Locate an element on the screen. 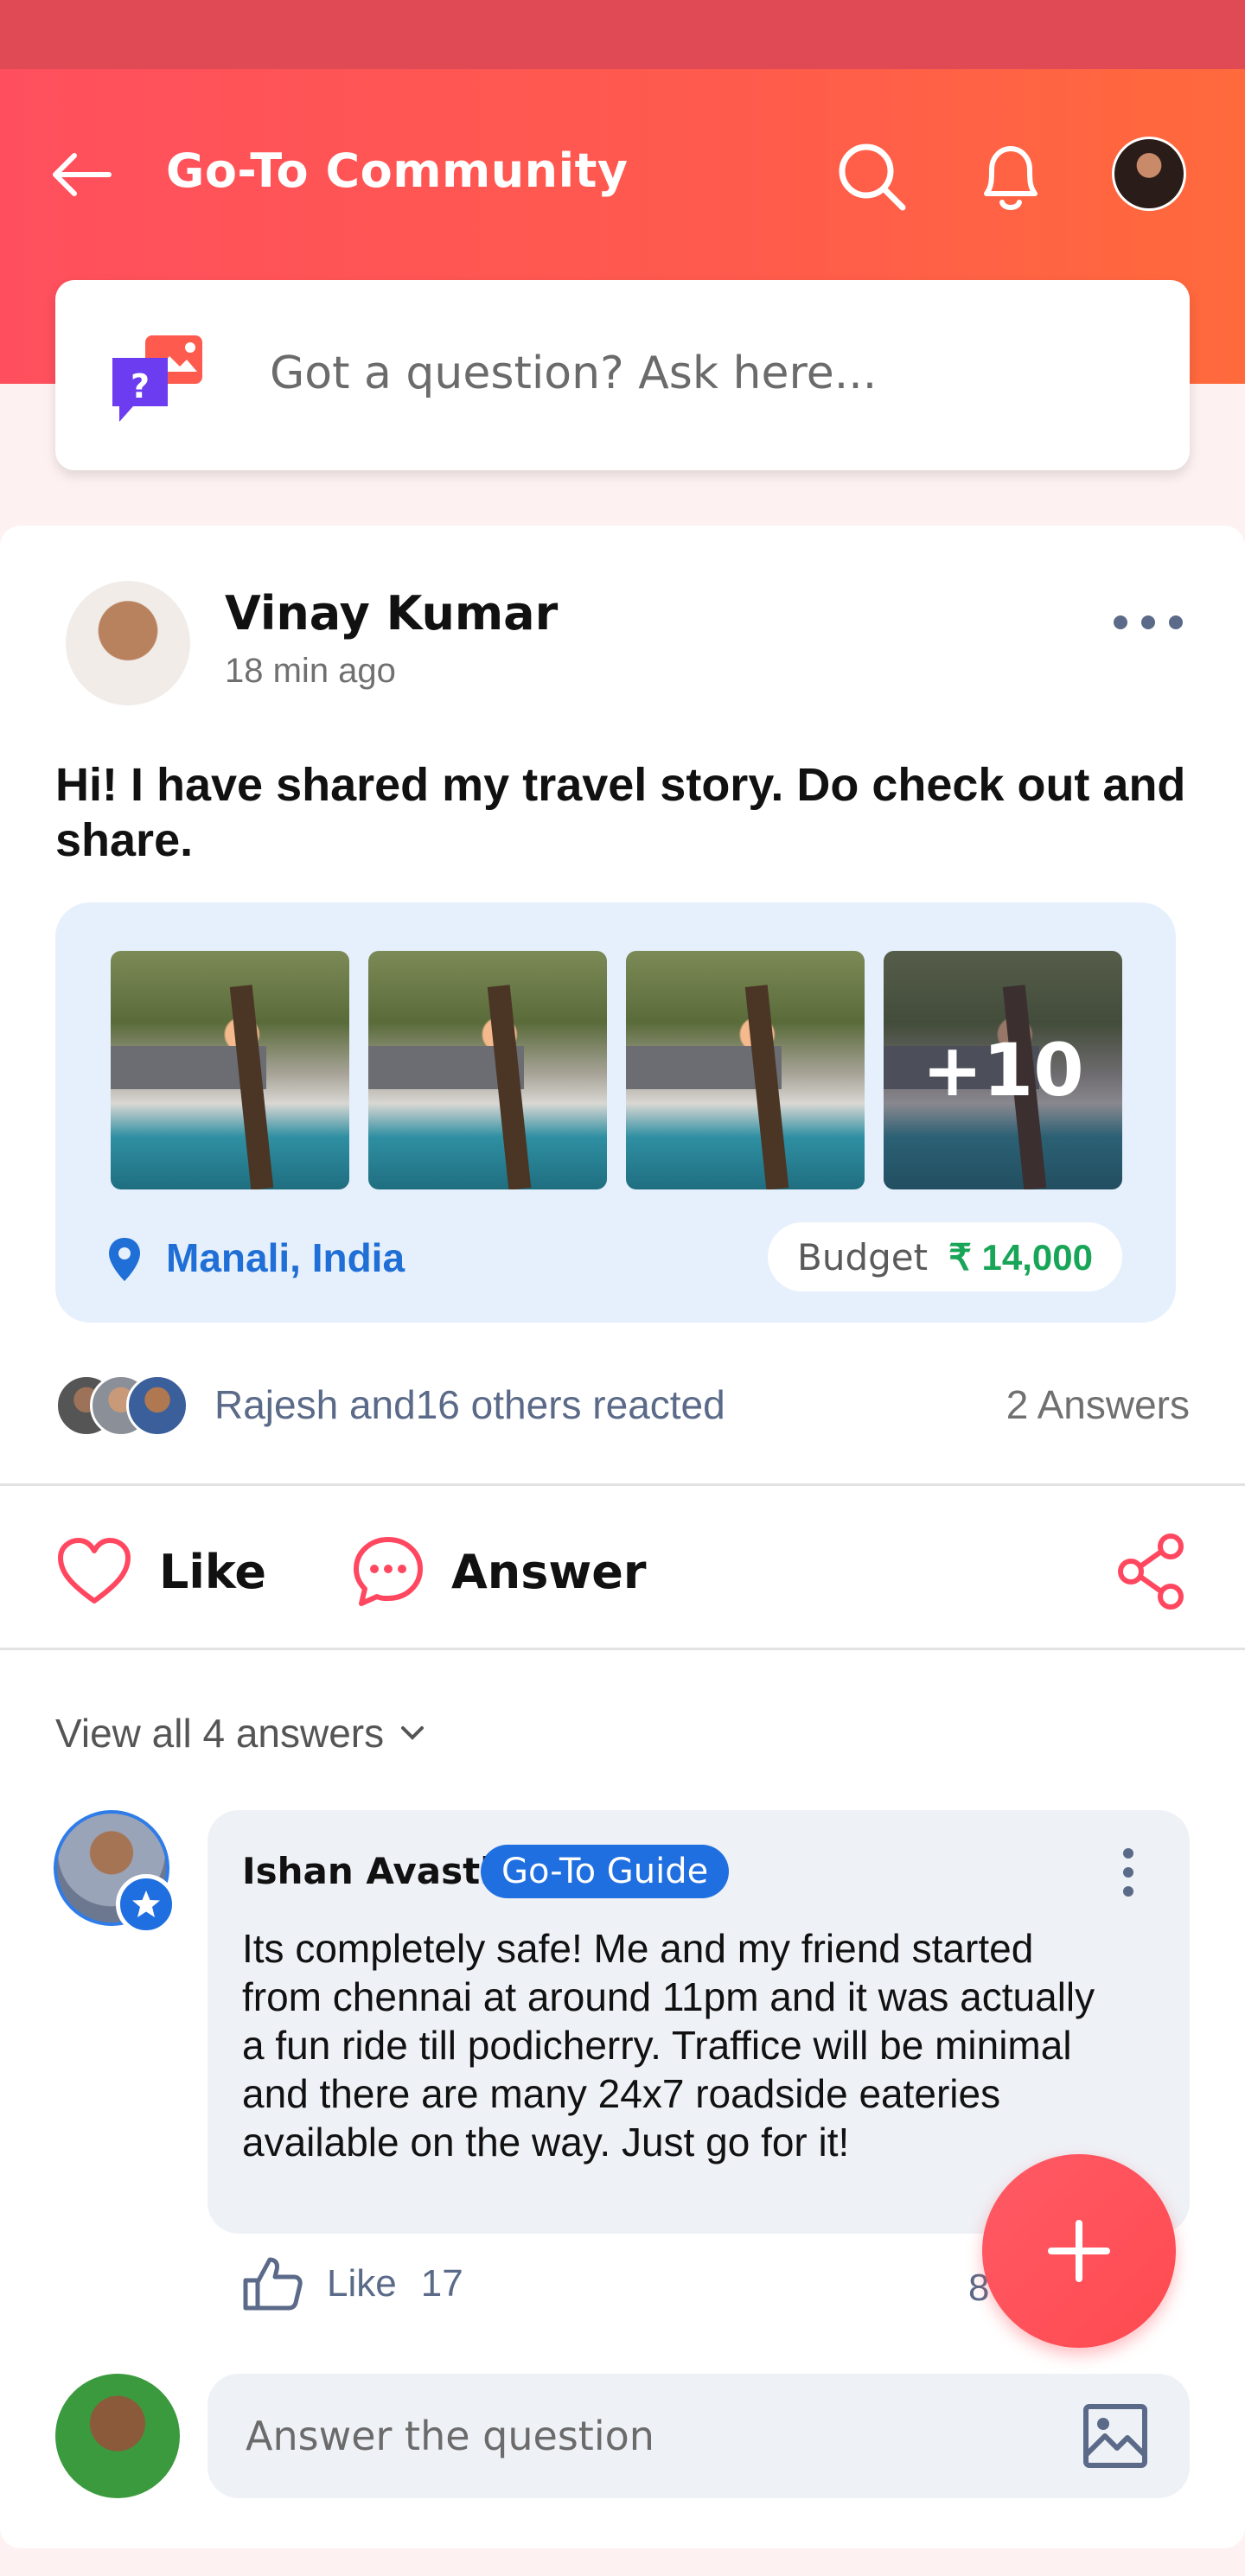  back-button is located at coordinates (81, 175).